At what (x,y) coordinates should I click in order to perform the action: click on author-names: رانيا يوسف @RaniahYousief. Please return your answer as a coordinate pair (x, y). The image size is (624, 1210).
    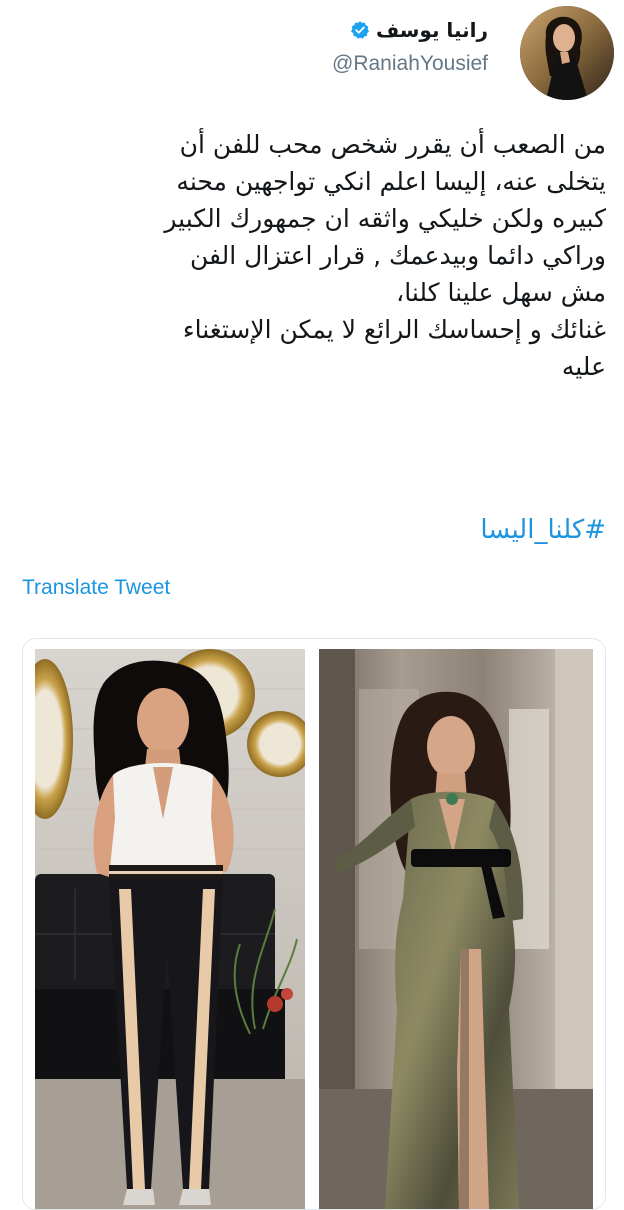
    Looking at the image, I should click on (338, 46).